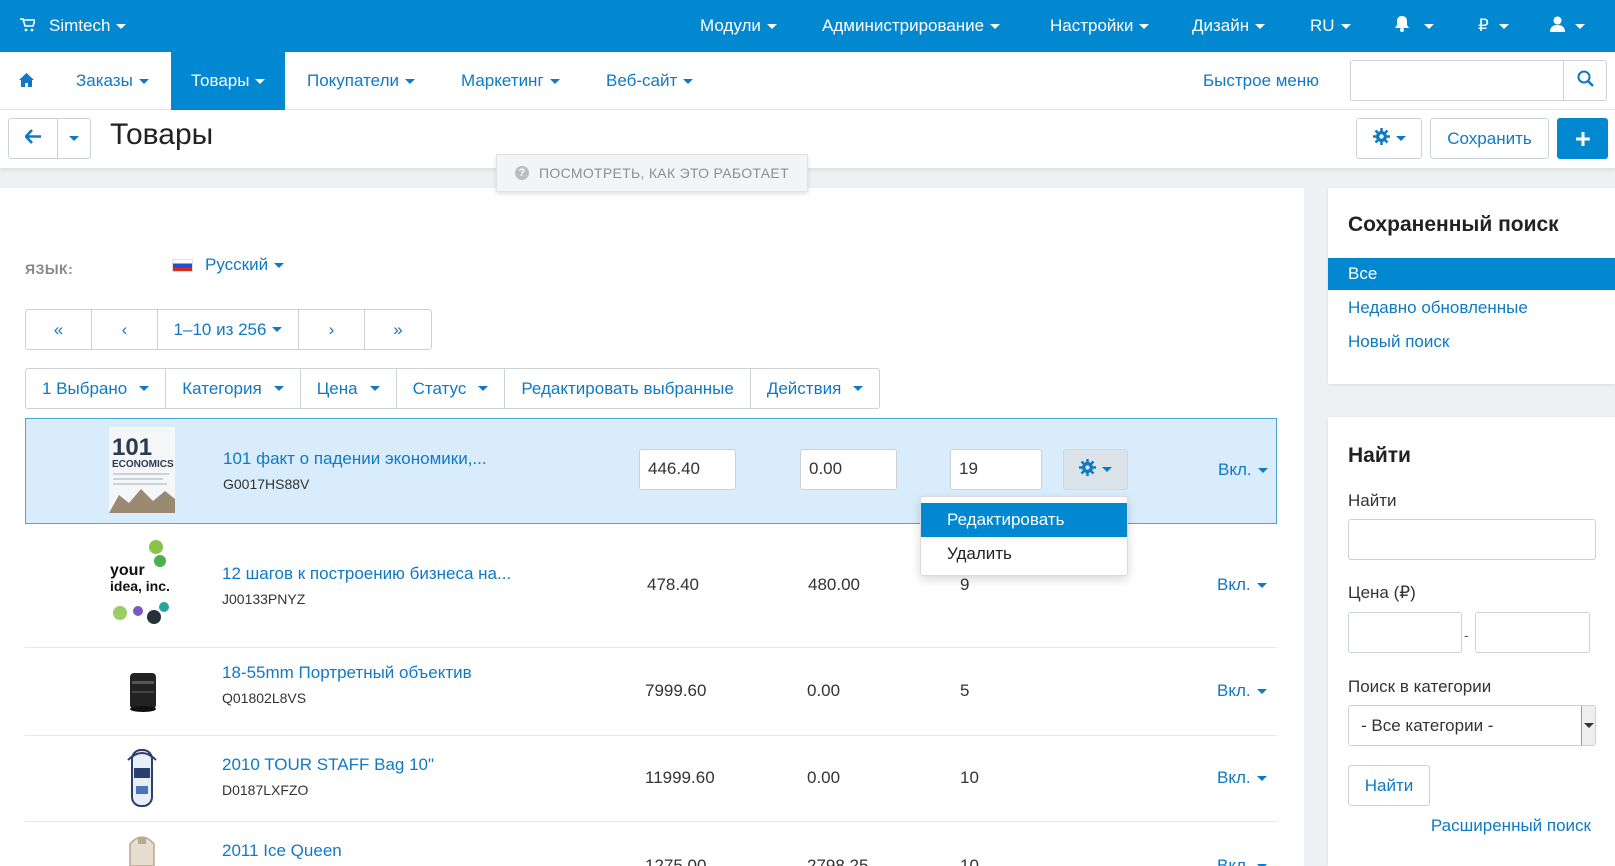 The height and width of the screenshot is (866, 1615). I want to click on nav-marketing: Маркетинг, so click(510, 81).